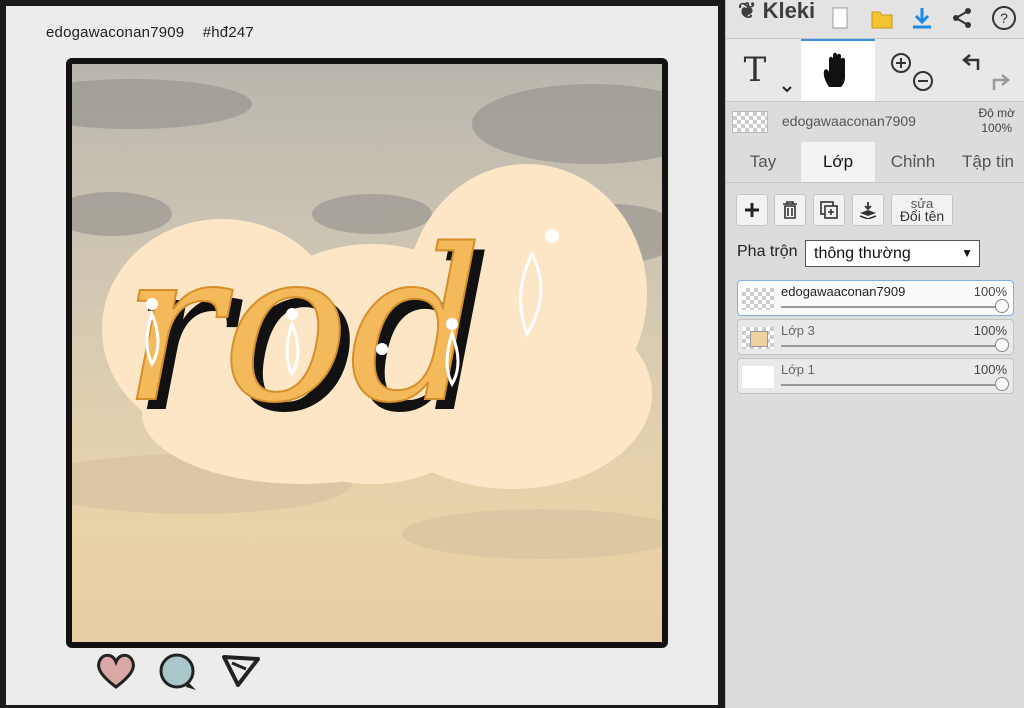 The height and width of the screenshot is (708, 1024). What do you see at coordinates (849, 121) in the screenshot?
I see `current-layer-name: edogawaaconan7909` at bounding box center [849, 121].